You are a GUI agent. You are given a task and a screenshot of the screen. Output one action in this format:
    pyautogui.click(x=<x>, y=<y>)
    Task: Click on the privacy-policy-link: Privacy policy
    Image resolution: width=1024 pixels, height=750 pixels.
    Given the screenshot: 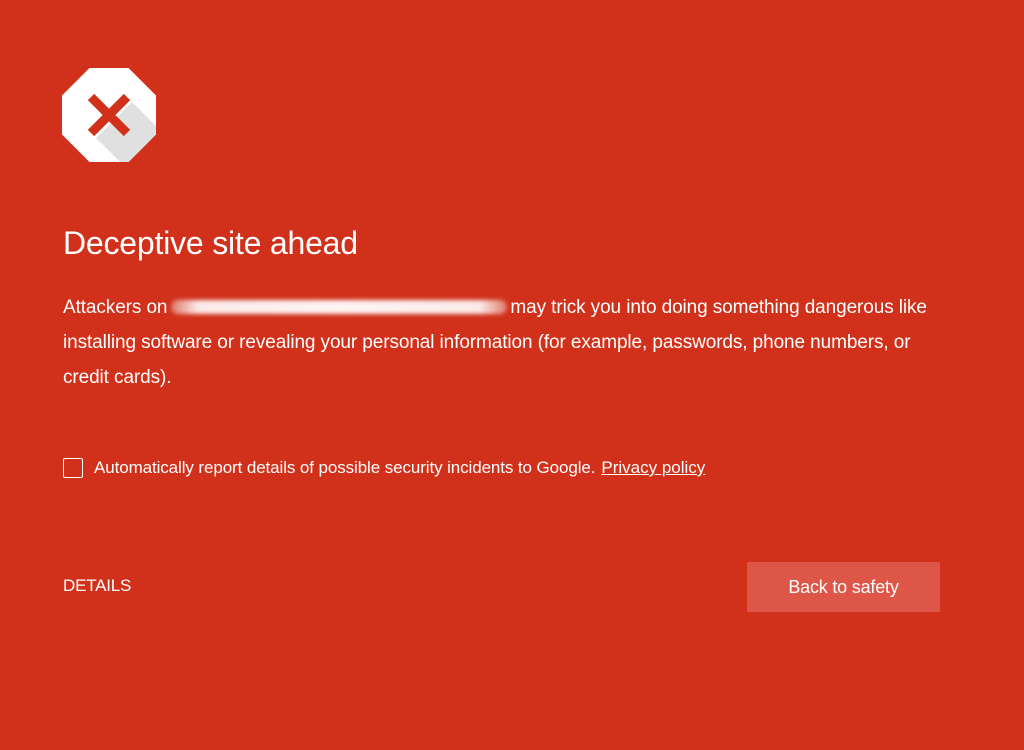 What is the action you would take?
    pyautogui.click(x=653, y=468)
    